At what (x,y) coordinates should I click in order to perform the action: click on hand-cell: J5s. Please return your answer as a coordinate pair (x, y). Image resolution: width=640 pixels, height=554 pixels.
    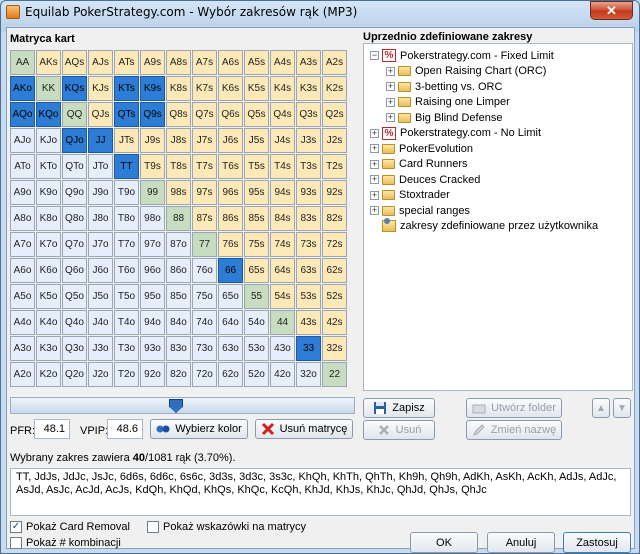
    Looking at the image, I should click on (256, 140).